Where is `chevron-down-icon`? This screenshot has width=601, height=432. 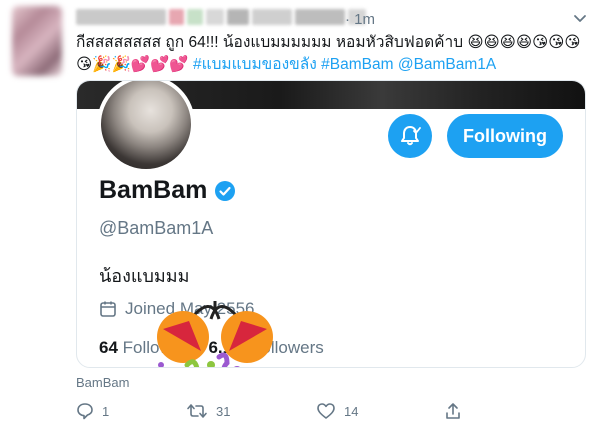 chevron-down-icon is located at coordinates (580, 19).